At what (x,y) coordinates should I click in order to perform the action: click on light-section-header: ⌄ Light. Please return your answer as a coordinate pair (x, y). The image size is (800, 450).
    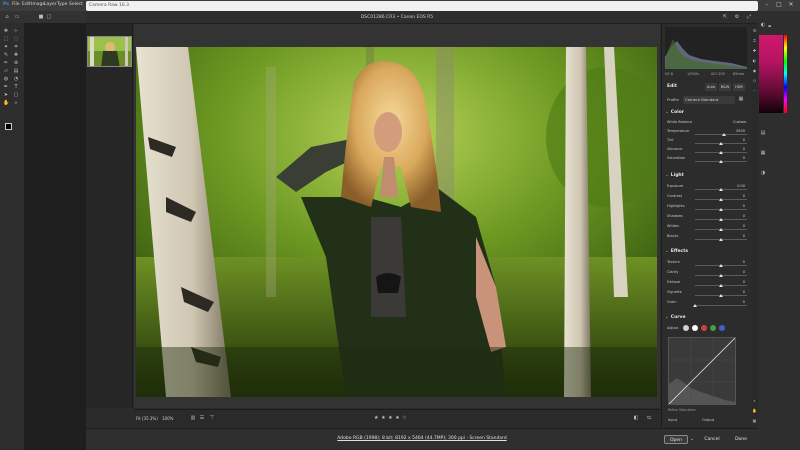
    Looking at the image, I should click on (706, 177).